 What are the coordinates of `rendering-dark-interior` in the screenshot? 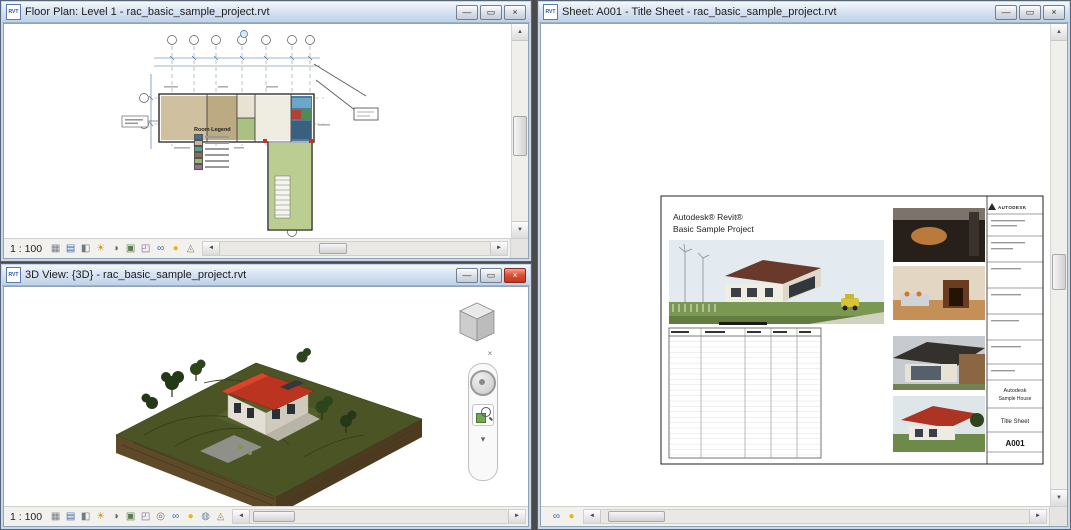 It's located at (939, 235).